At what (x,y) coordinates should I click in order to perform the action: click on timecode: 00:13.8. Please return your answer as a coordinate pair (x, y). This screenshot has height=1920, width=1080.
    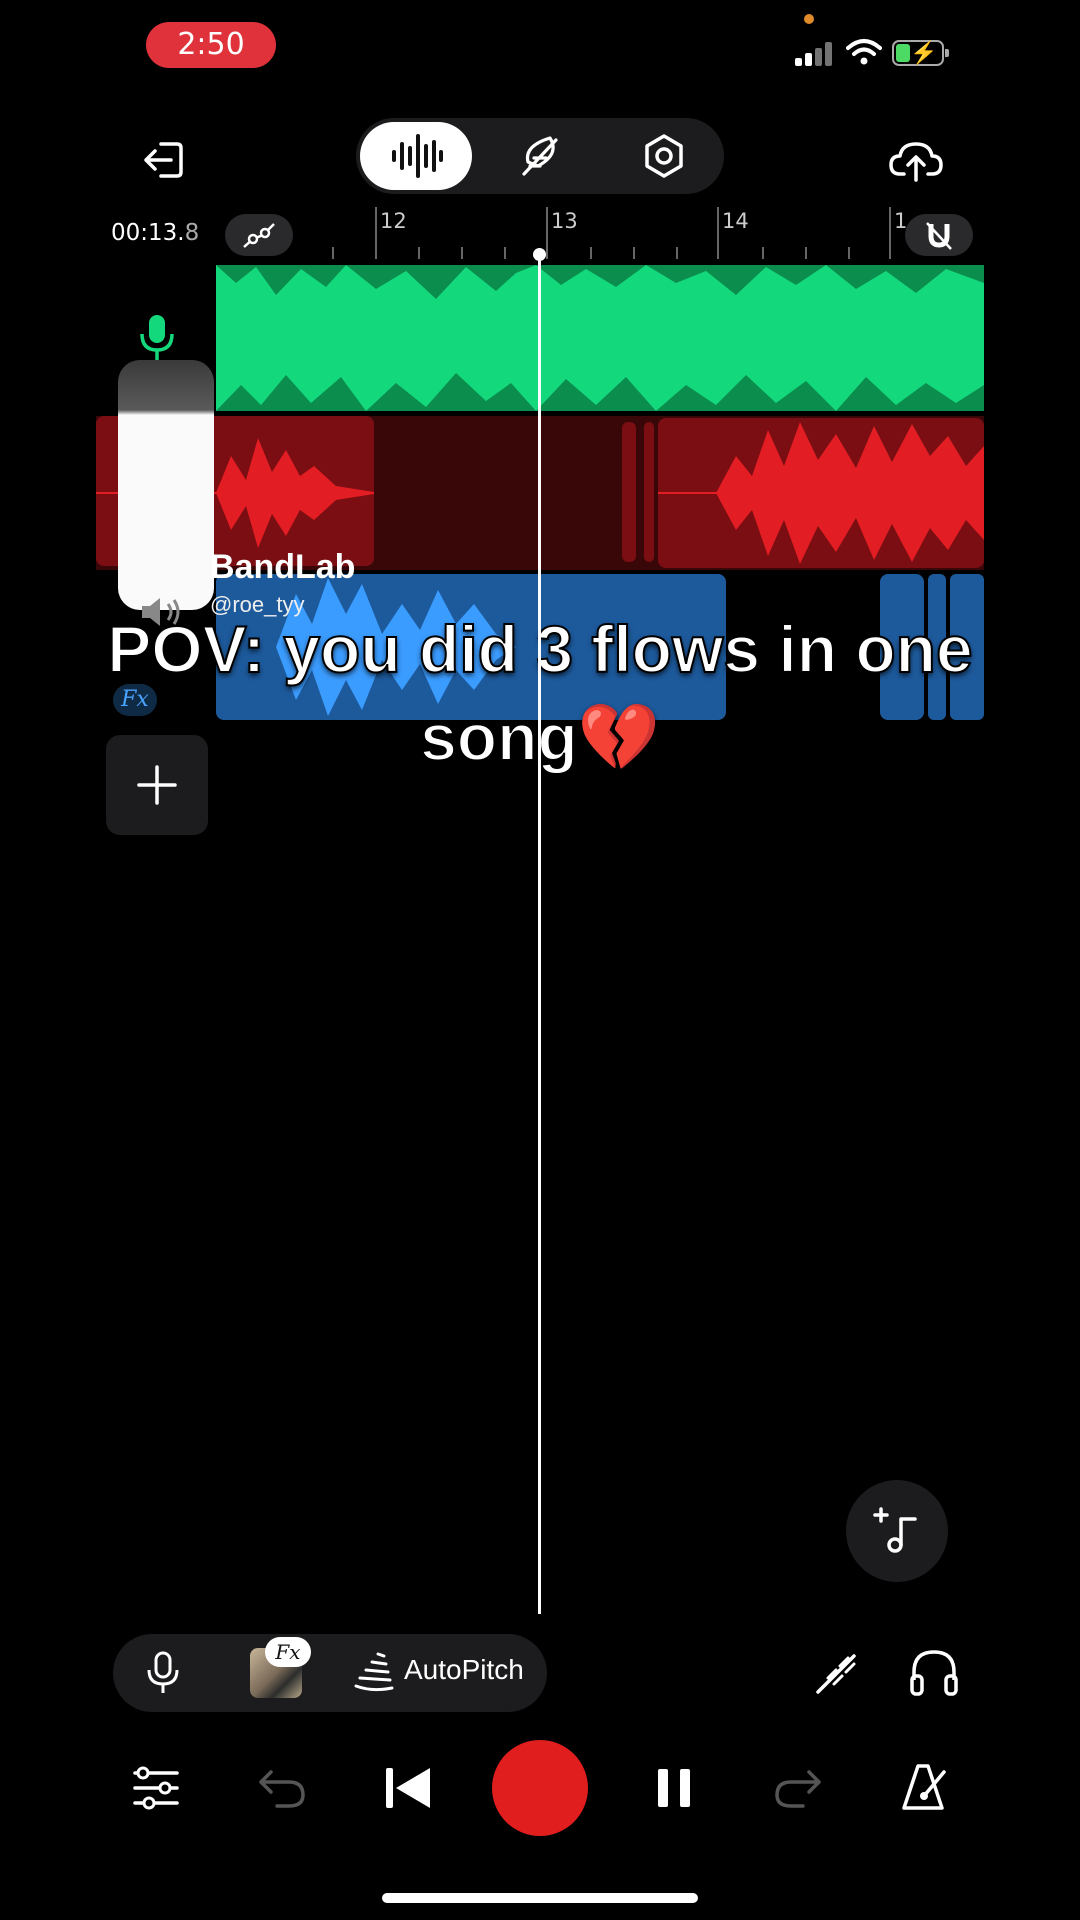
    Looking at the image, I should click on (155, 233).